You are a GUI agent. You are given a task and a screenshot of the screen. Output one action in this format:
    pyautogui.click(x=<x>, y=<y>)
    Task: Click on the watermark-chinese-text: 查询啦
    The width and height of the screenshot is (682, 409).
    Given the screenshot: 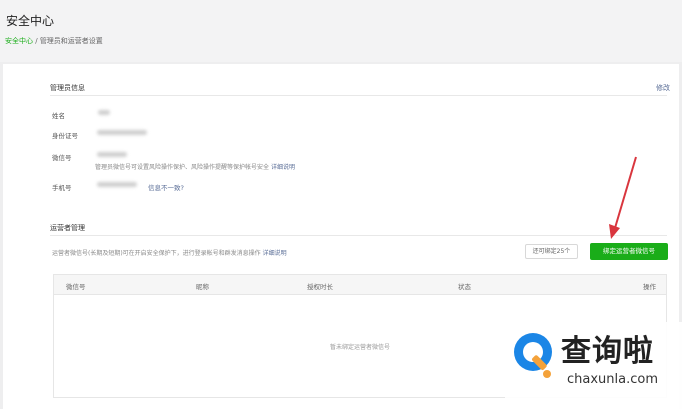 What is the action you would take?
    pyautogui.click(x=607, y=351)
    